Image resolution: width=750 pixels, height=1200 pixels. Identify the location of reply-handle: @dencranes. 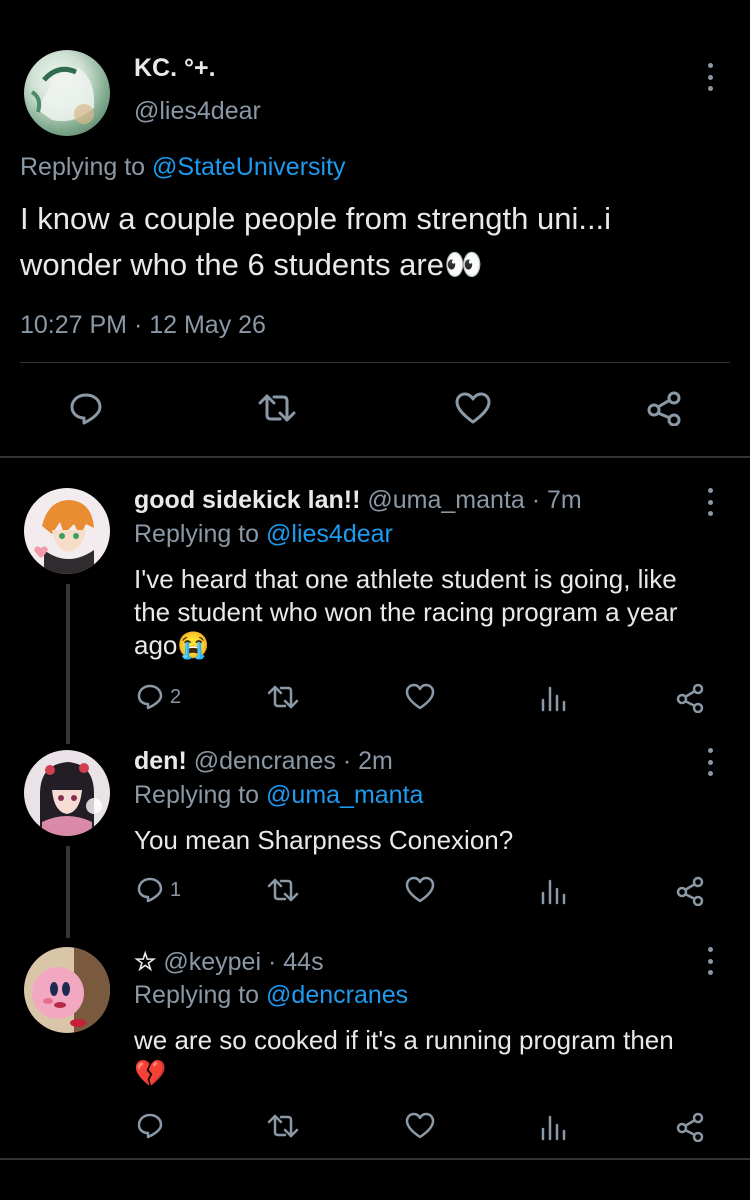
(265, 761).